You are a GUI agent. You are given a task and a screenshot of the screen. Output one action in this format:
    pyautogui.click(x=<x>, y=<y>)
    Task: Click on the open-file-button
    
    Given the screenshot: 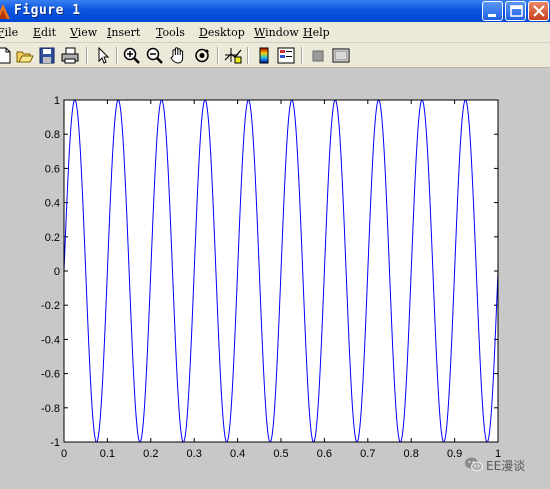 What is the action you would take?
    pyautogui.click(x=25, y=55)
    